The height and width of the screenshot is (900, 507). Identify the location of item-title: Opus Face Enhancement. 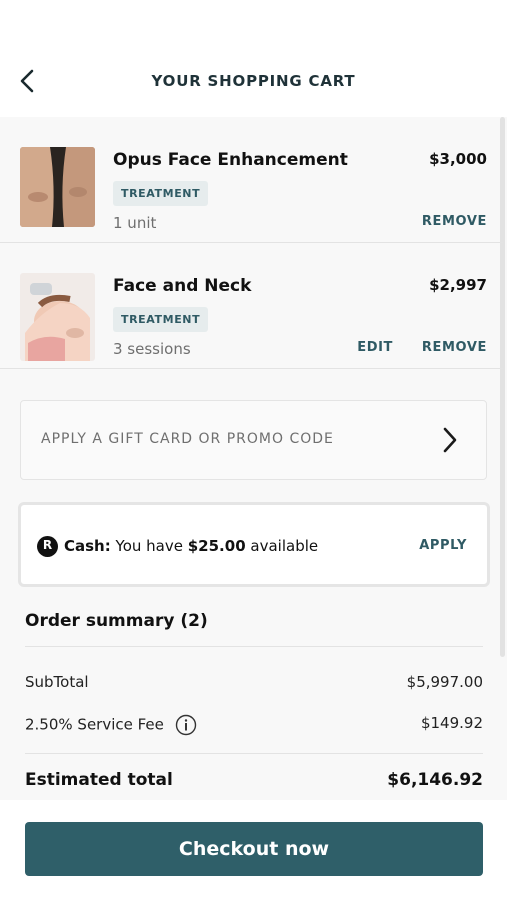
(230, 160).